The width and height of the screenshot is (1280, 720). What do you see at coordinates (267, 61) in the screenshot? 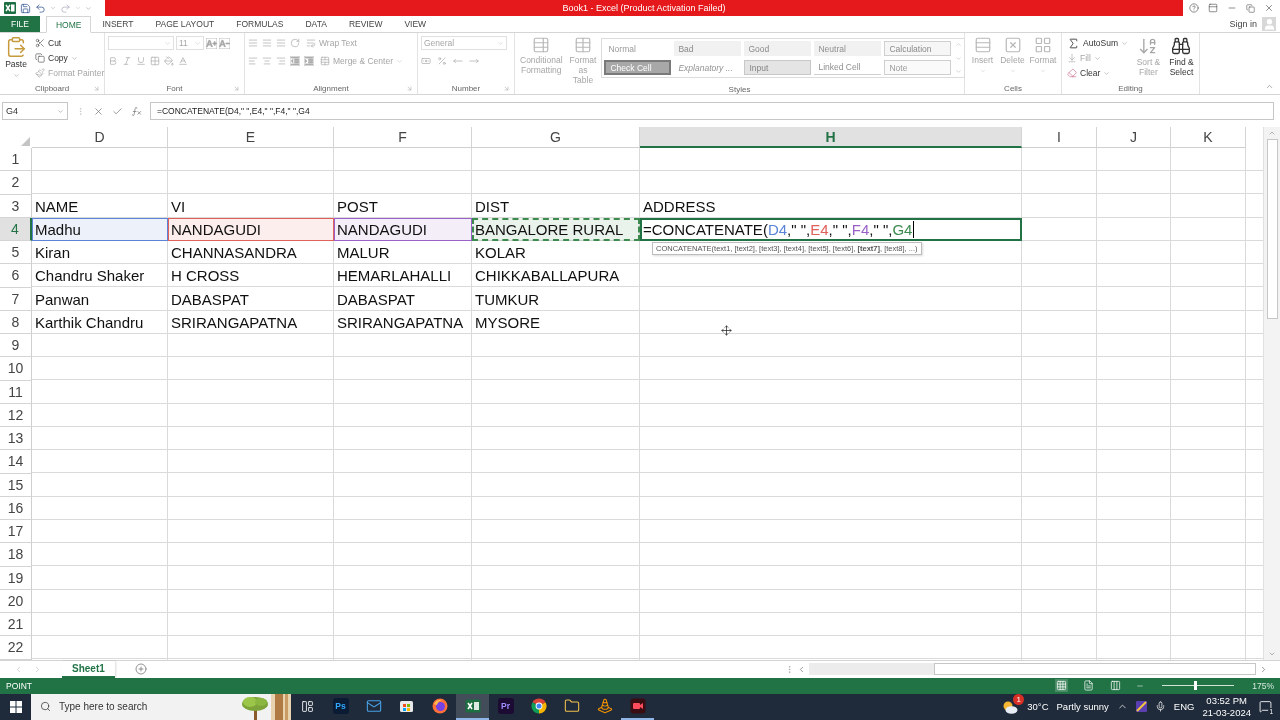
I see `align-center-icon` at bounding box center [267, 61].